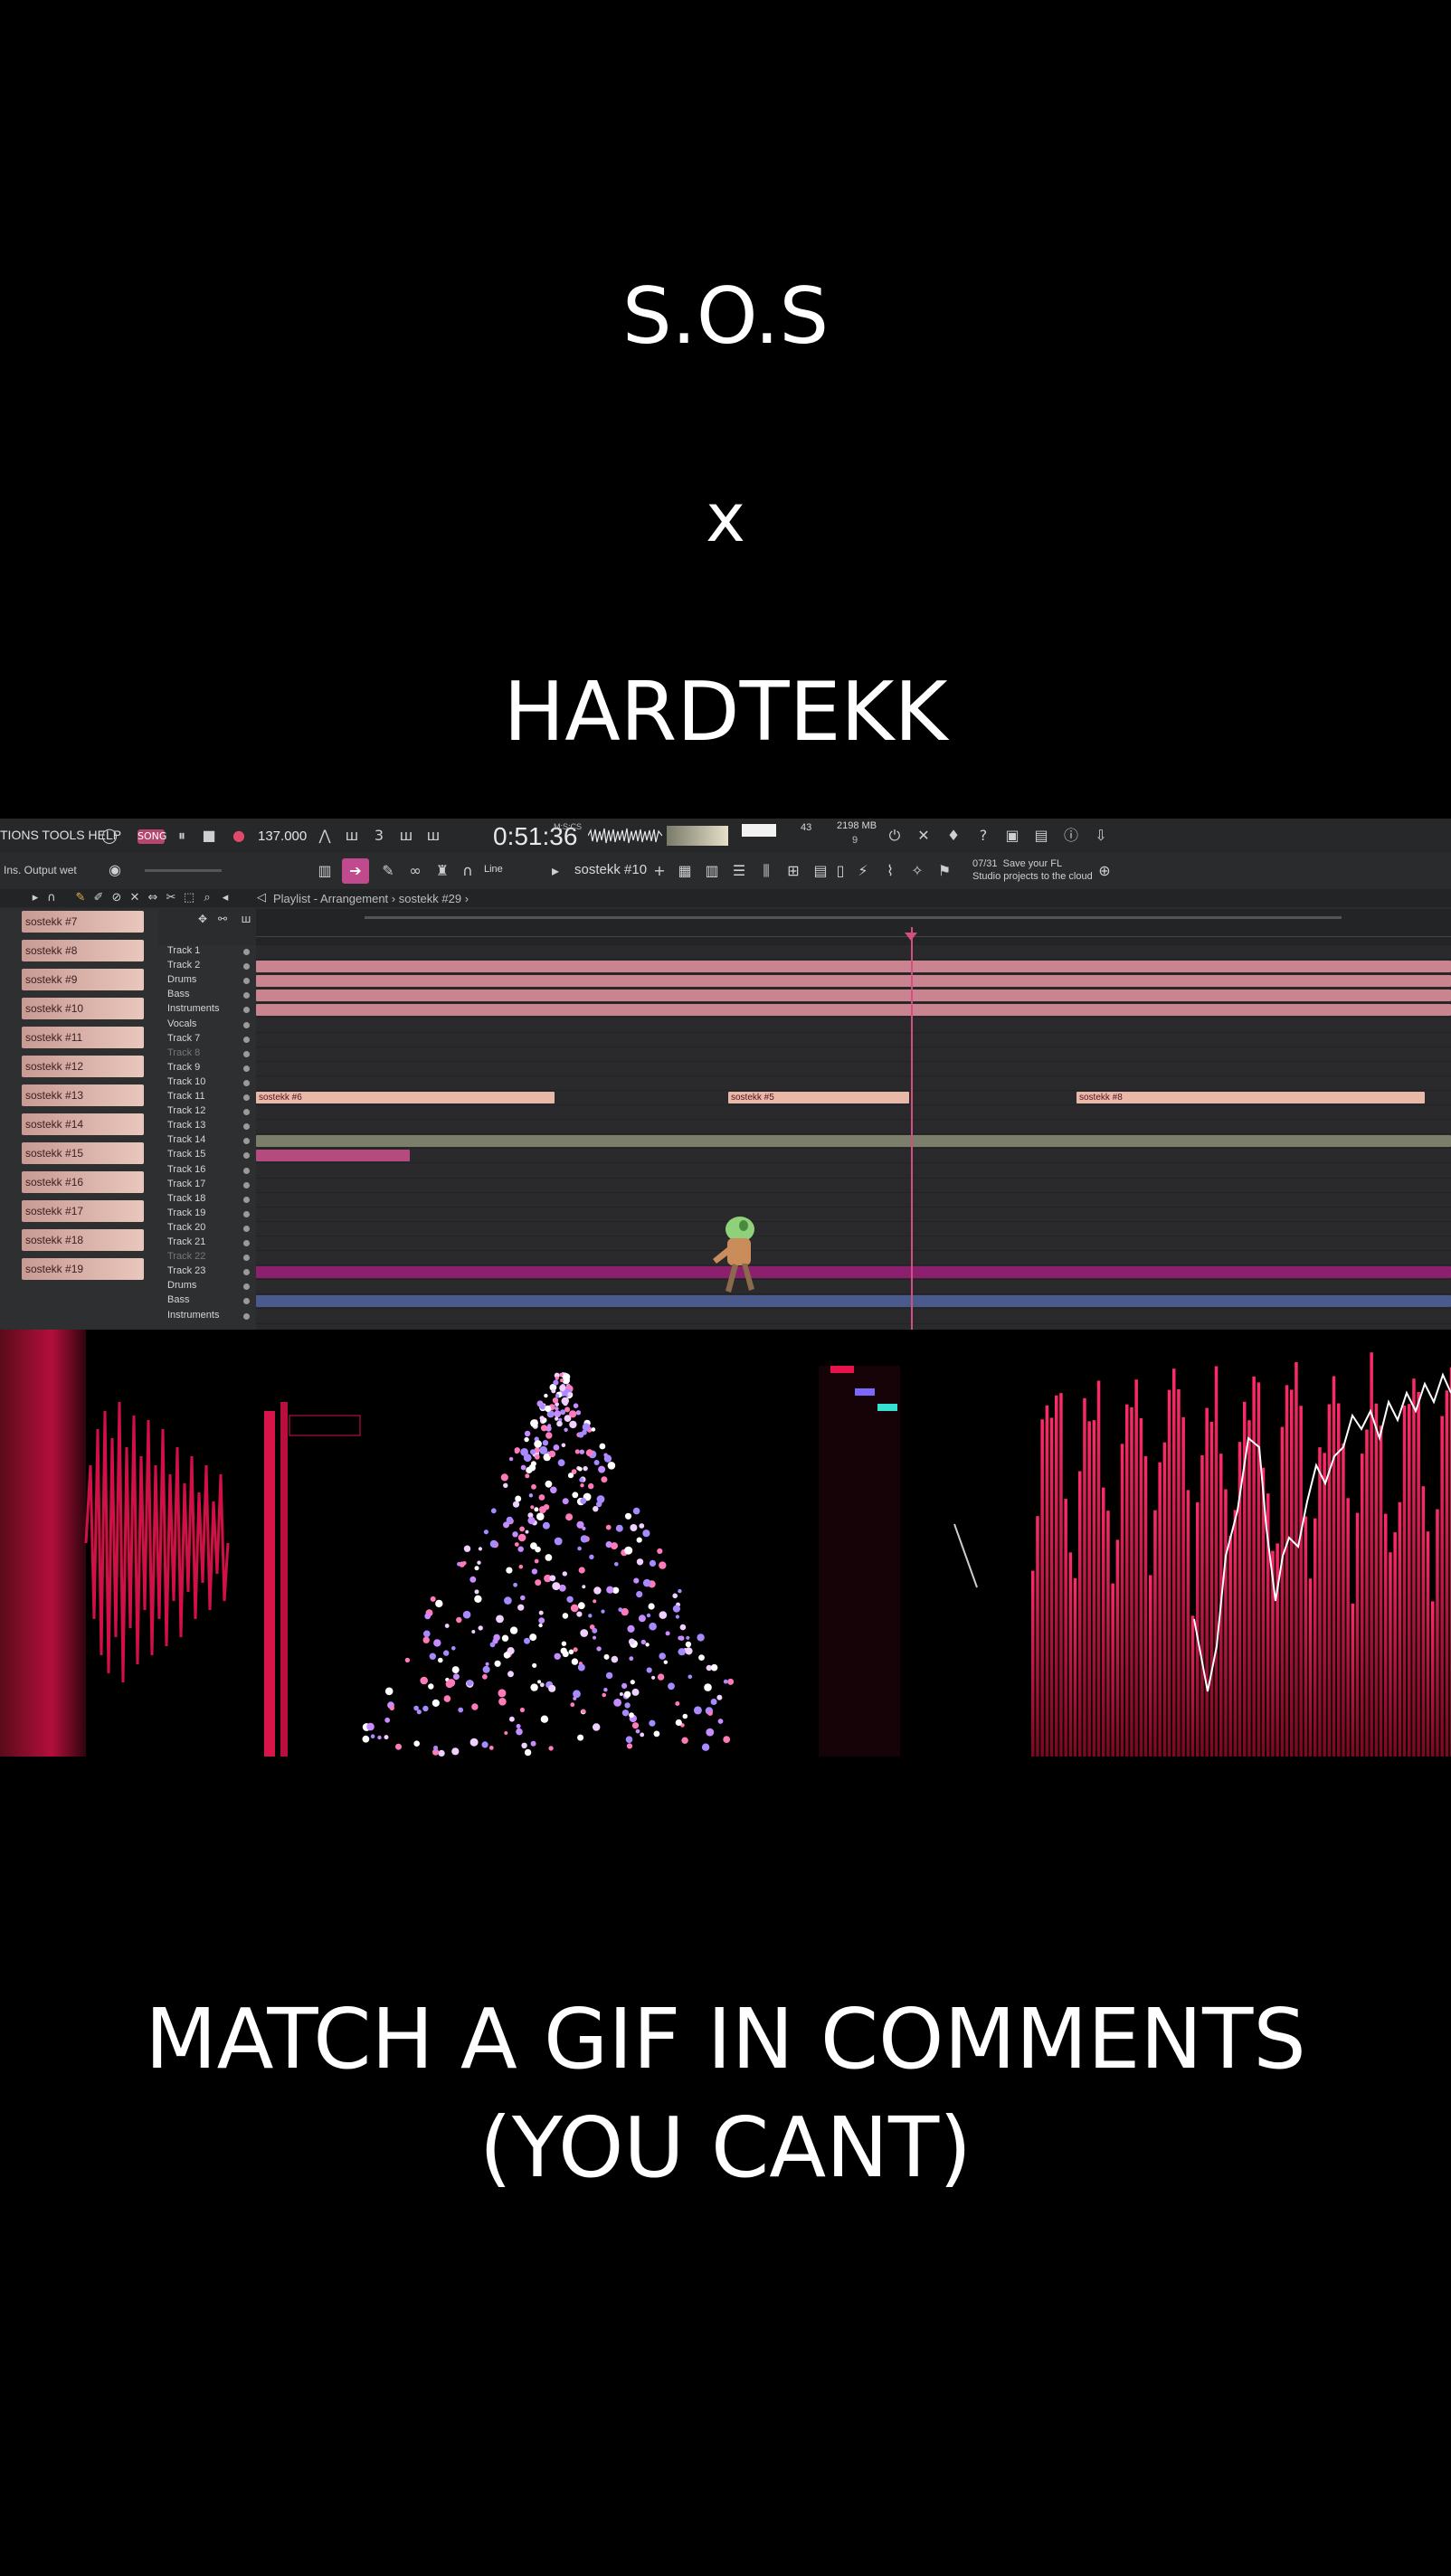  I want to click on cart-icon: ⚑, so click(944, 871).